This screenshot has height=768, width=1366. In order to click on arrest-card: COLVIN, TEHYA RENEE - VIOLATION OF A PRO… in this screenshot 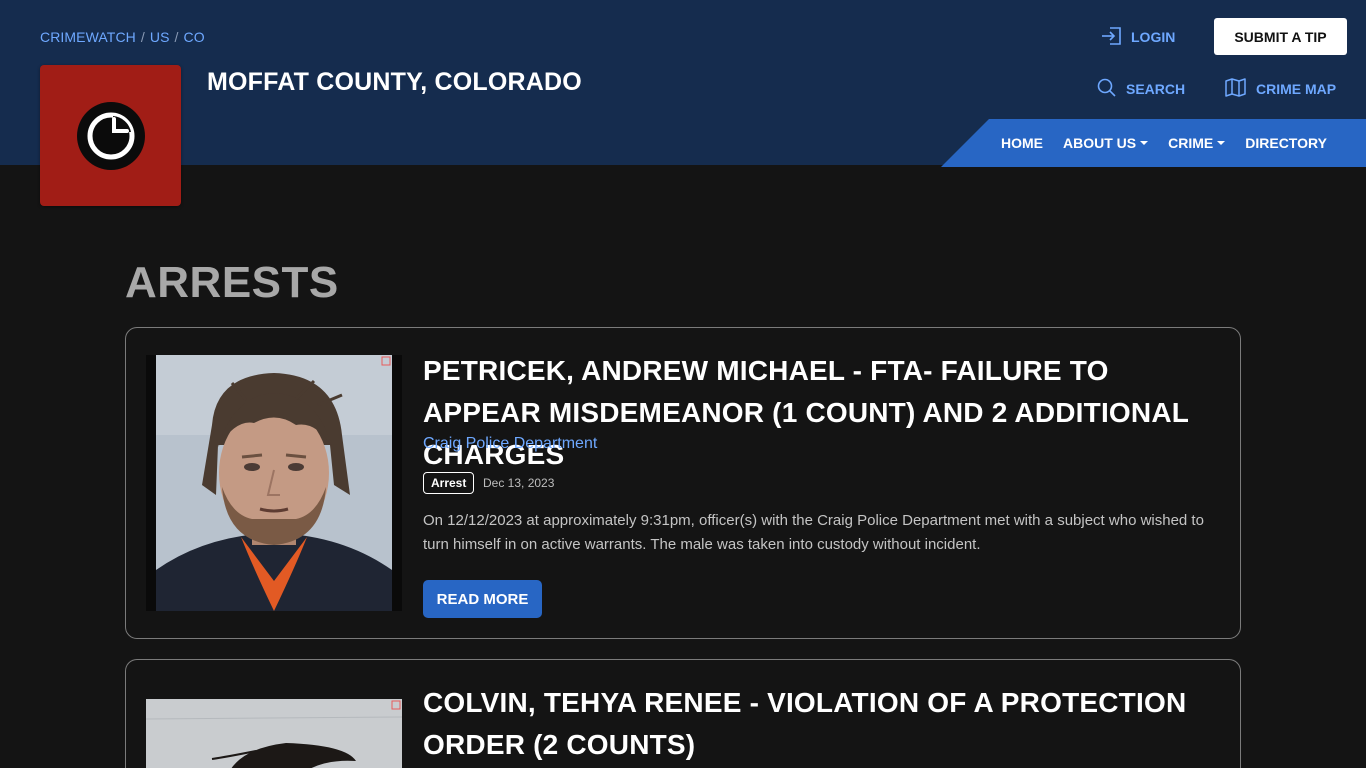, I will do `click(683, 713)`.